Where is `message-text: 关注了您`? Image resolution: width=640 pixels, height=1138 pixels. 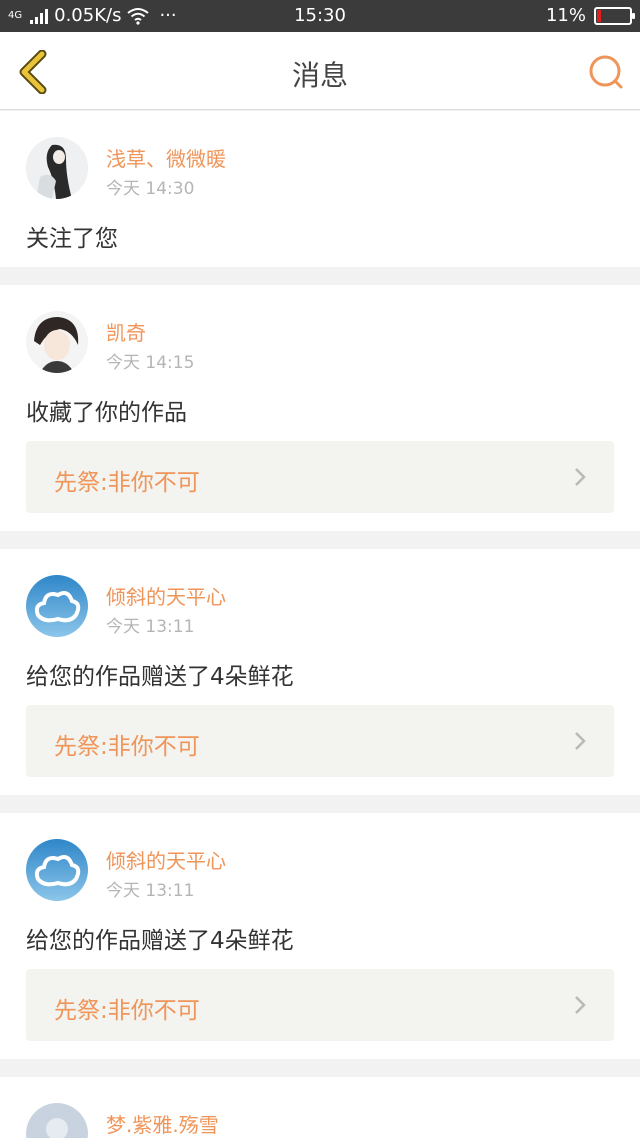 message-text: 关注了您 is located at coordinates (72, 239).